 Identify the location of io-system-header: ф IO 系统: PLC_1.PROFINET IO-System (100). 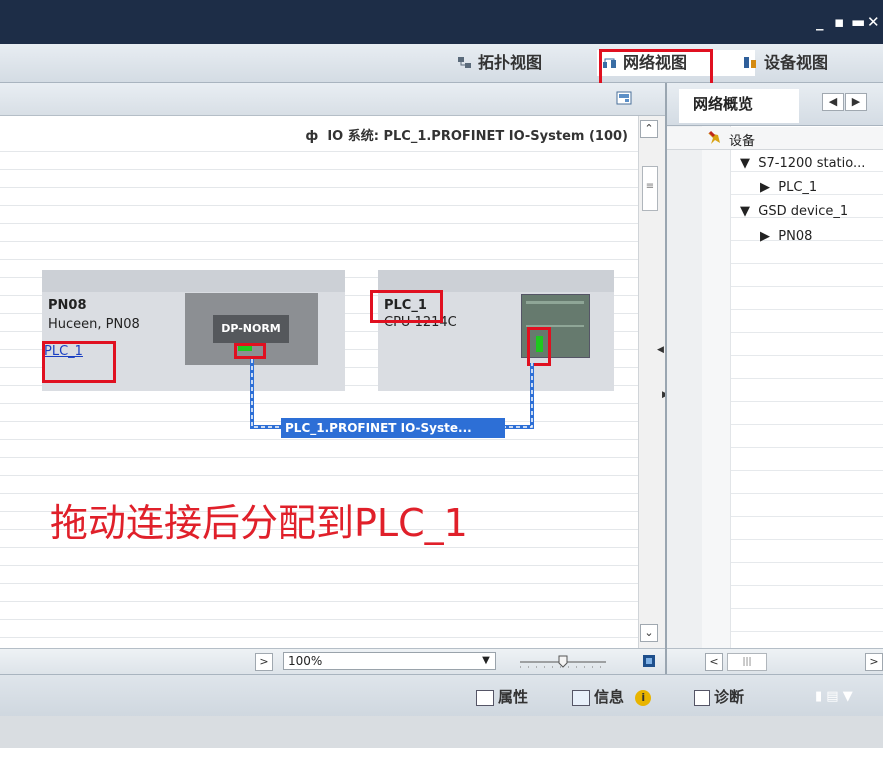
(319, 133).